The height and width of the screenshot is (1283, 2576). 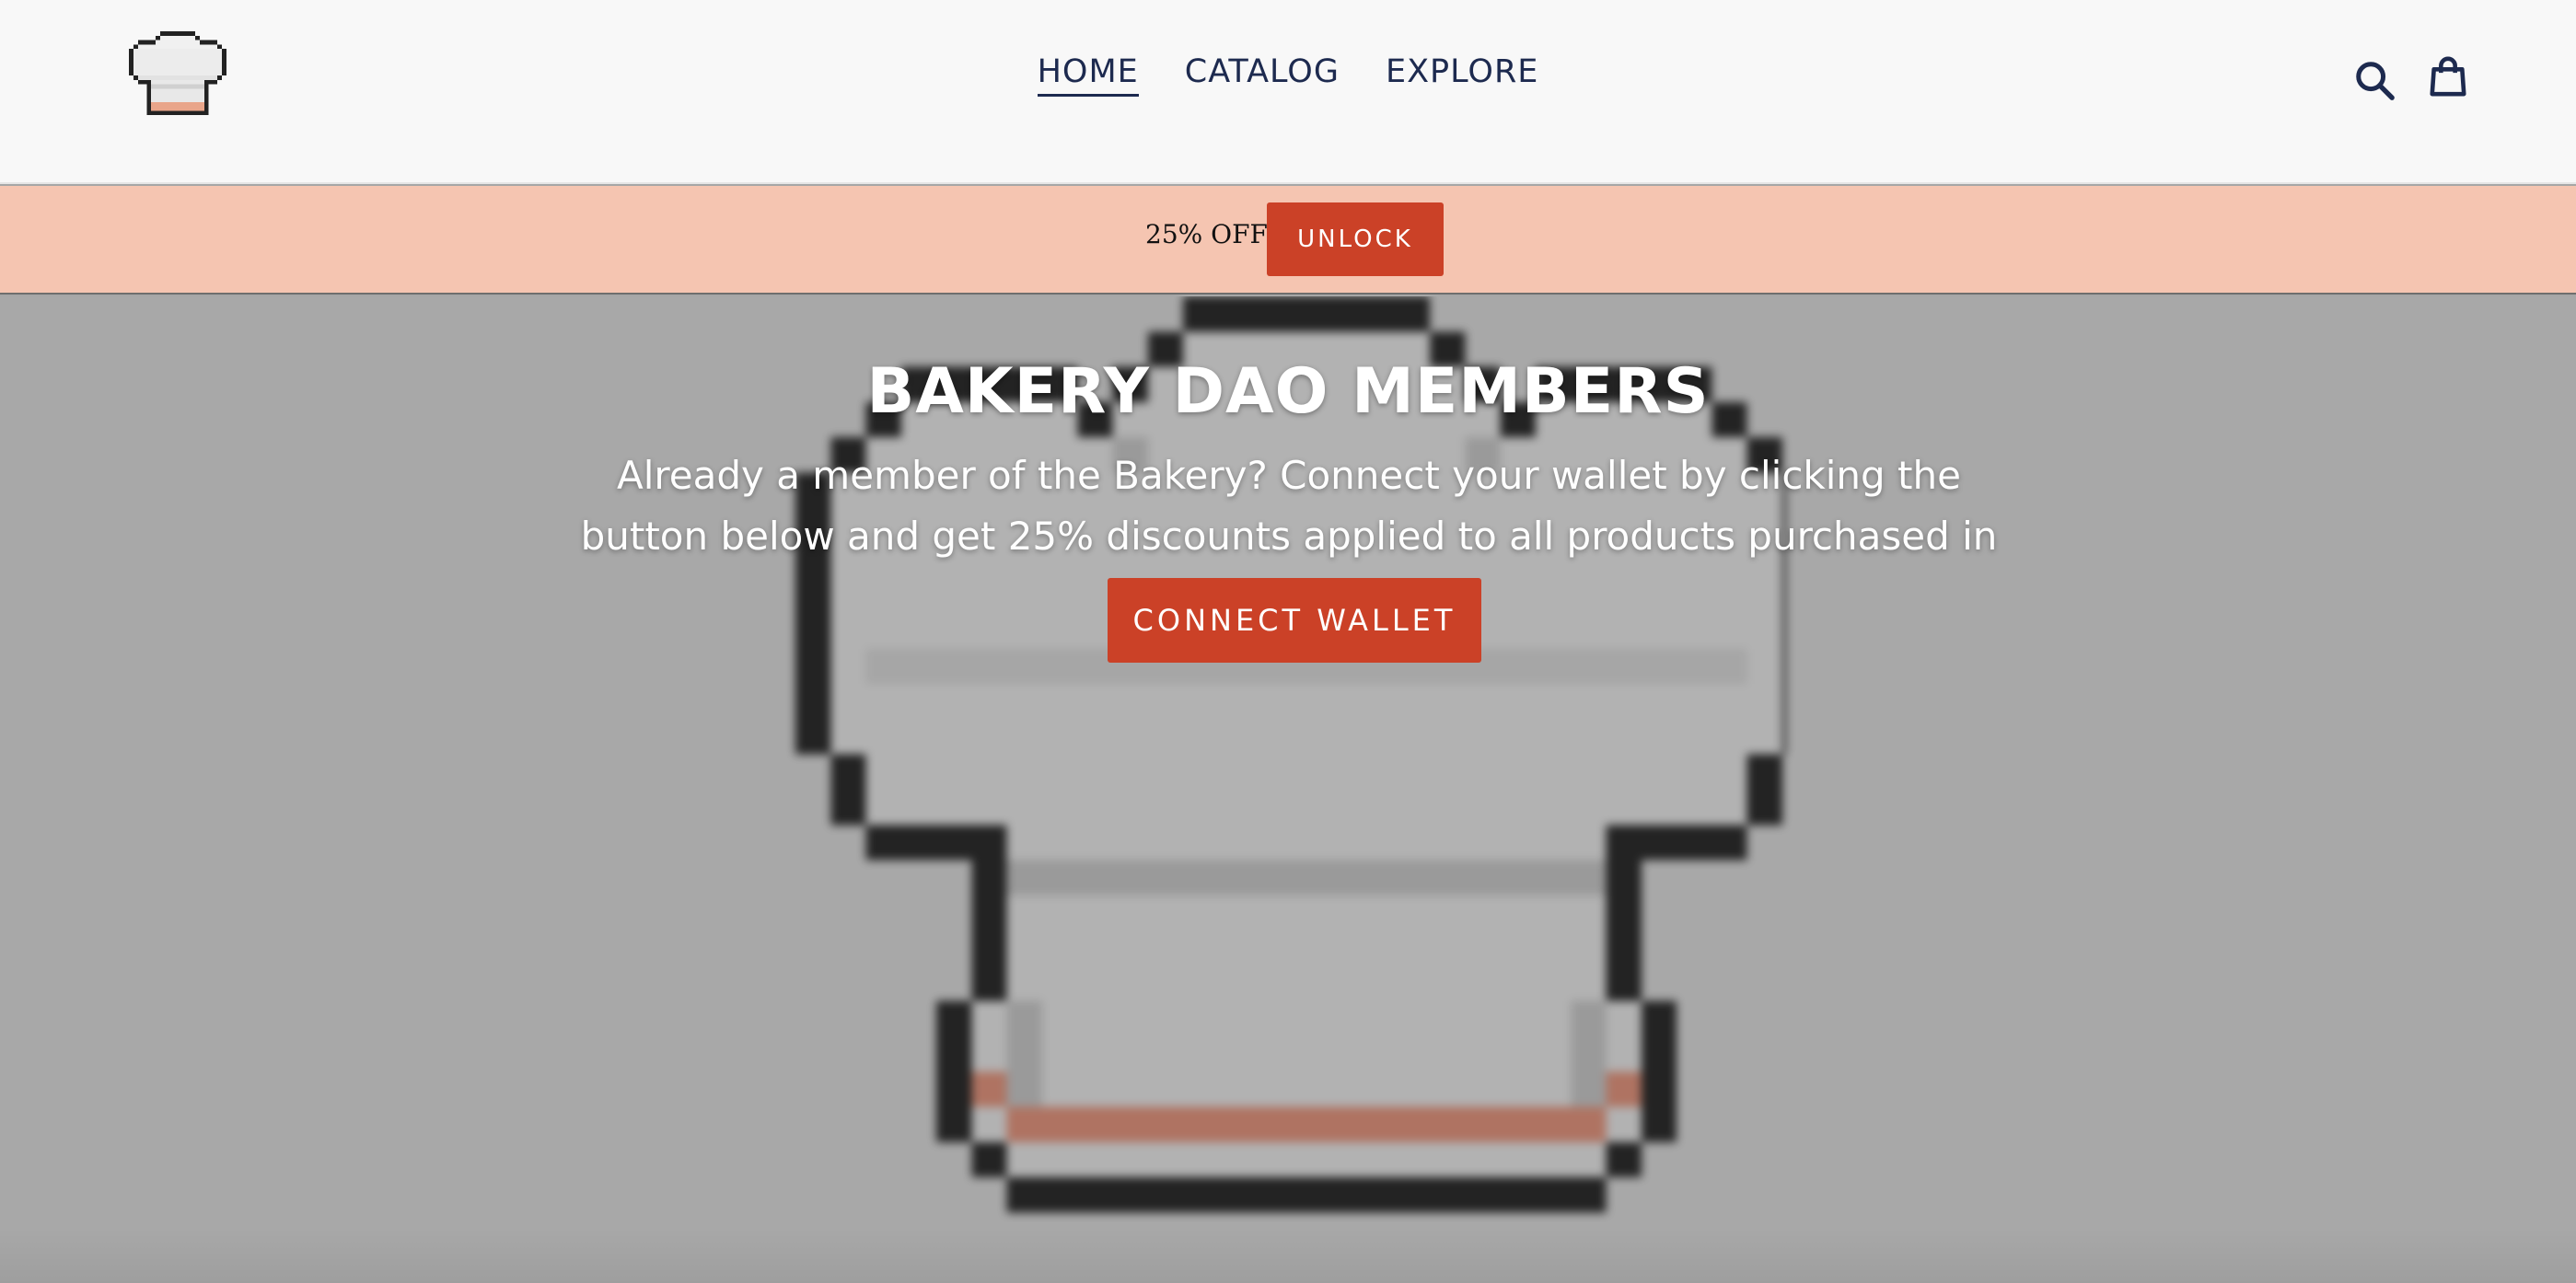 I want to click on hero-bottom-shade, so click(x=1288, y=1256).